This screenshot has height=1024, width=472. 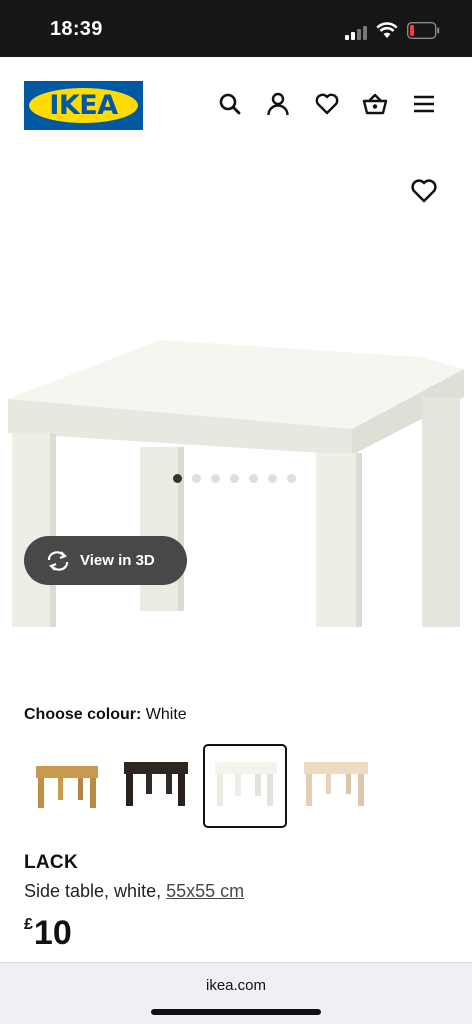 What do you see at coordinates (166, 714) in the screenshot?
I see `selected-colour: White` at bounding box center [166, 714].